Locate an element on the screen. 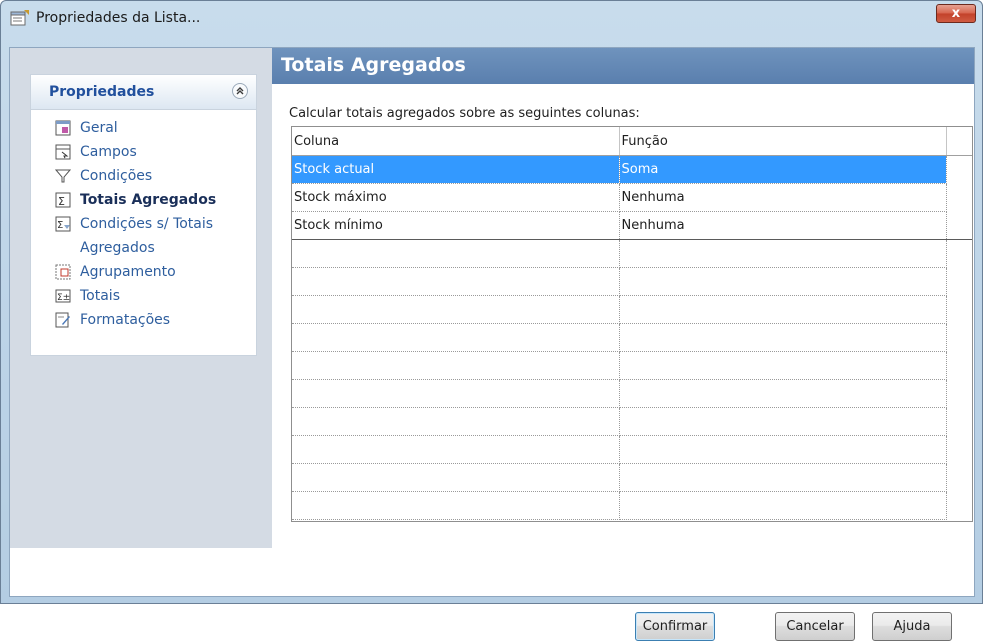 This screenshot has width=983, height=641. sidebar-item-formatacoes: Formatações is located at coordinates (143, 321).